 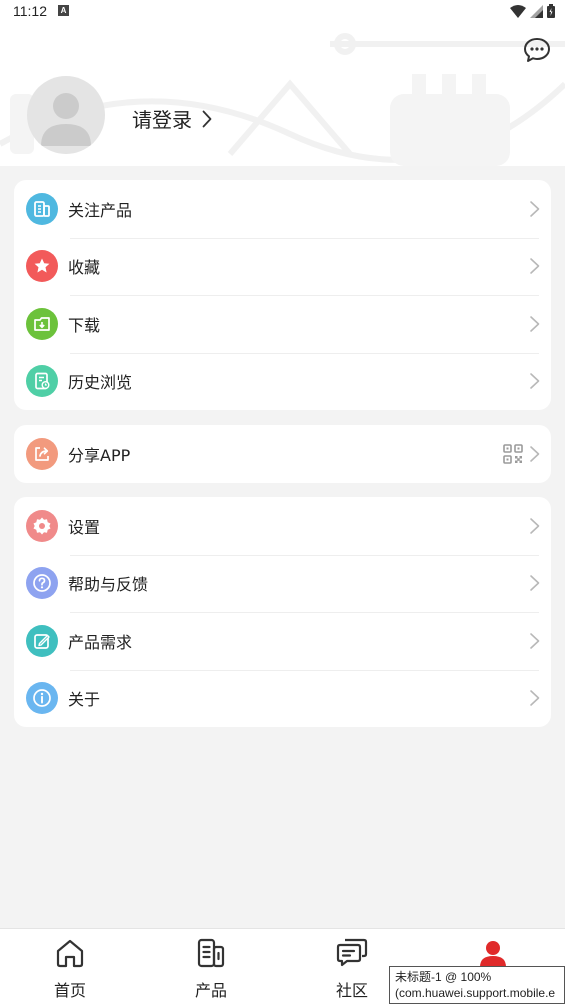 I want to click on share-icon, so click(x=42, y=453).